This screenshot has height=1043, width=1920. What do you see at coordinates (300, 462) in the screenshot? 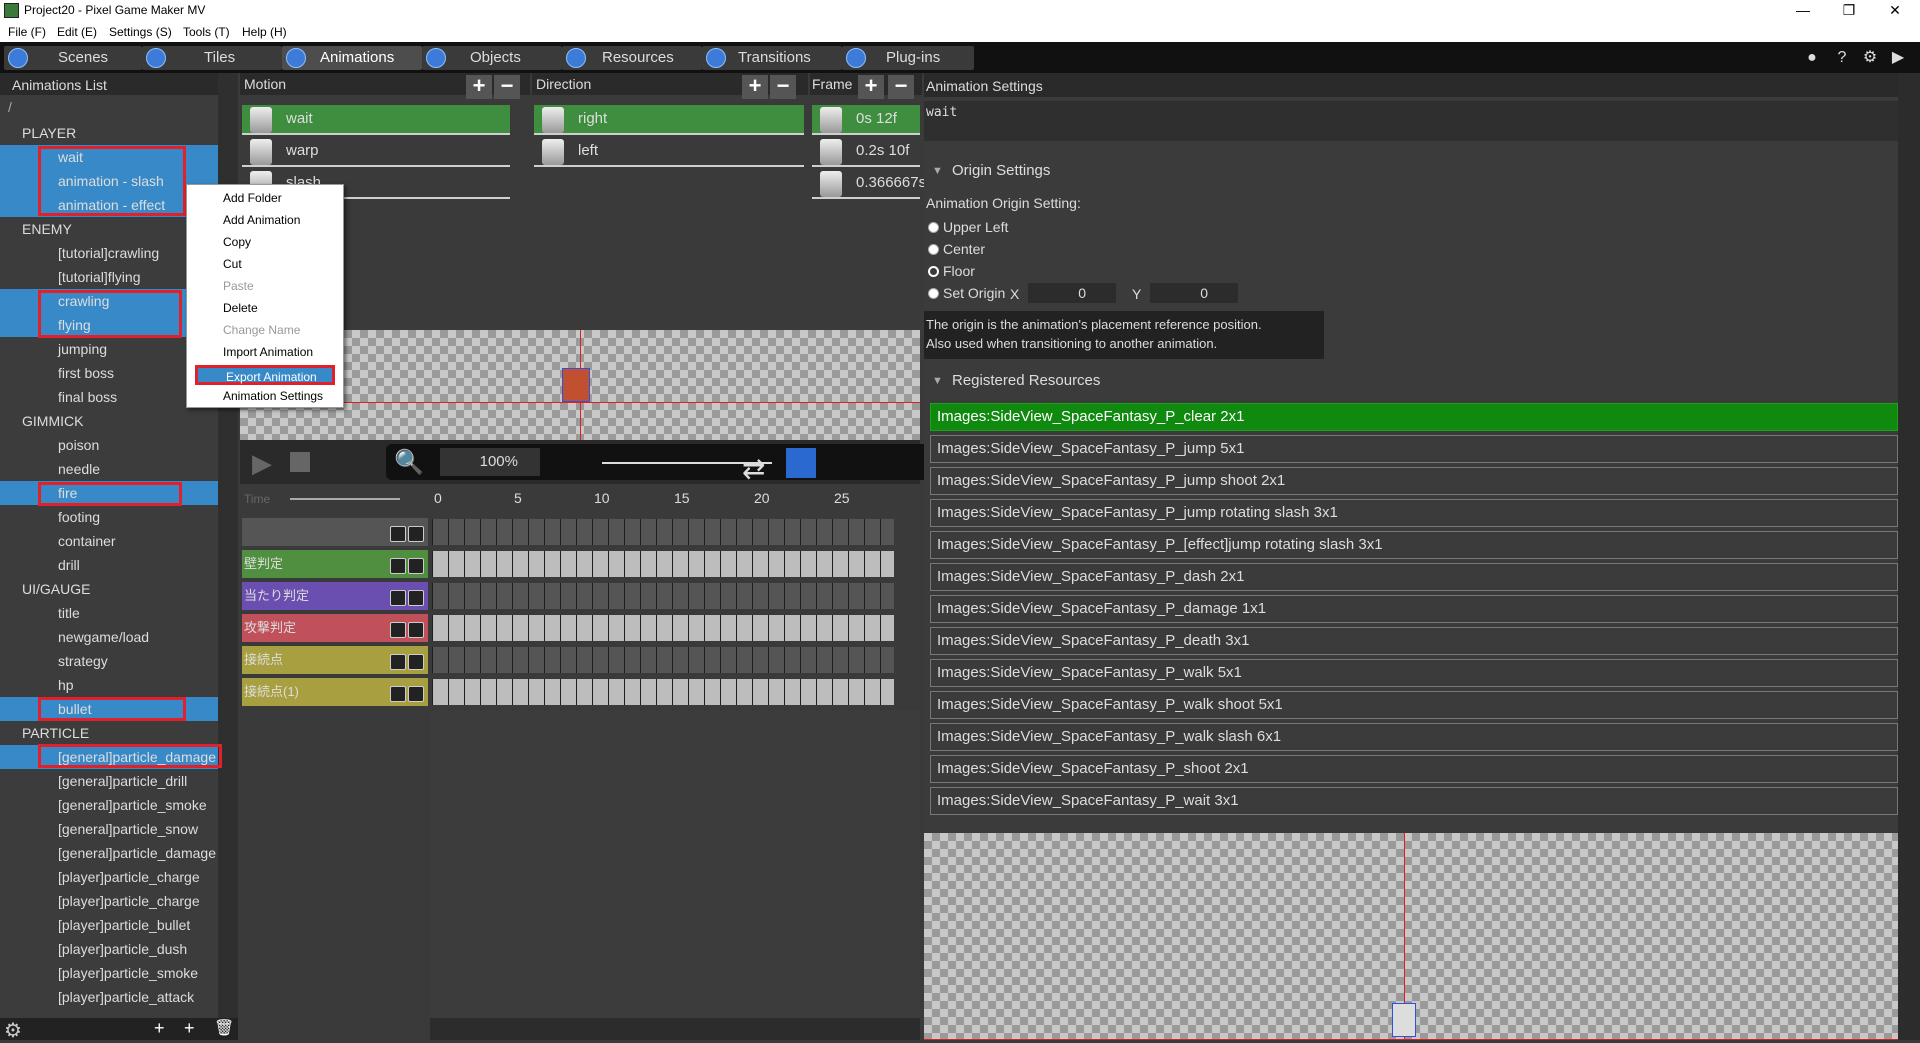
I see `stop-button` at bounding box center [300, 462].